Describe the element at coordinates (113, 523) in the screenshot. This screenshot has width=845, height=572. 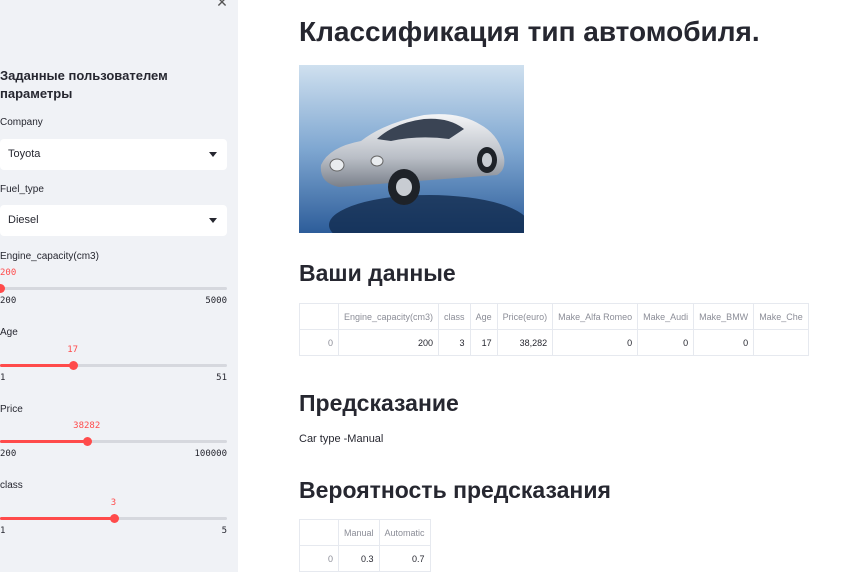
I see `class-slider: 3 1 5` at that location.